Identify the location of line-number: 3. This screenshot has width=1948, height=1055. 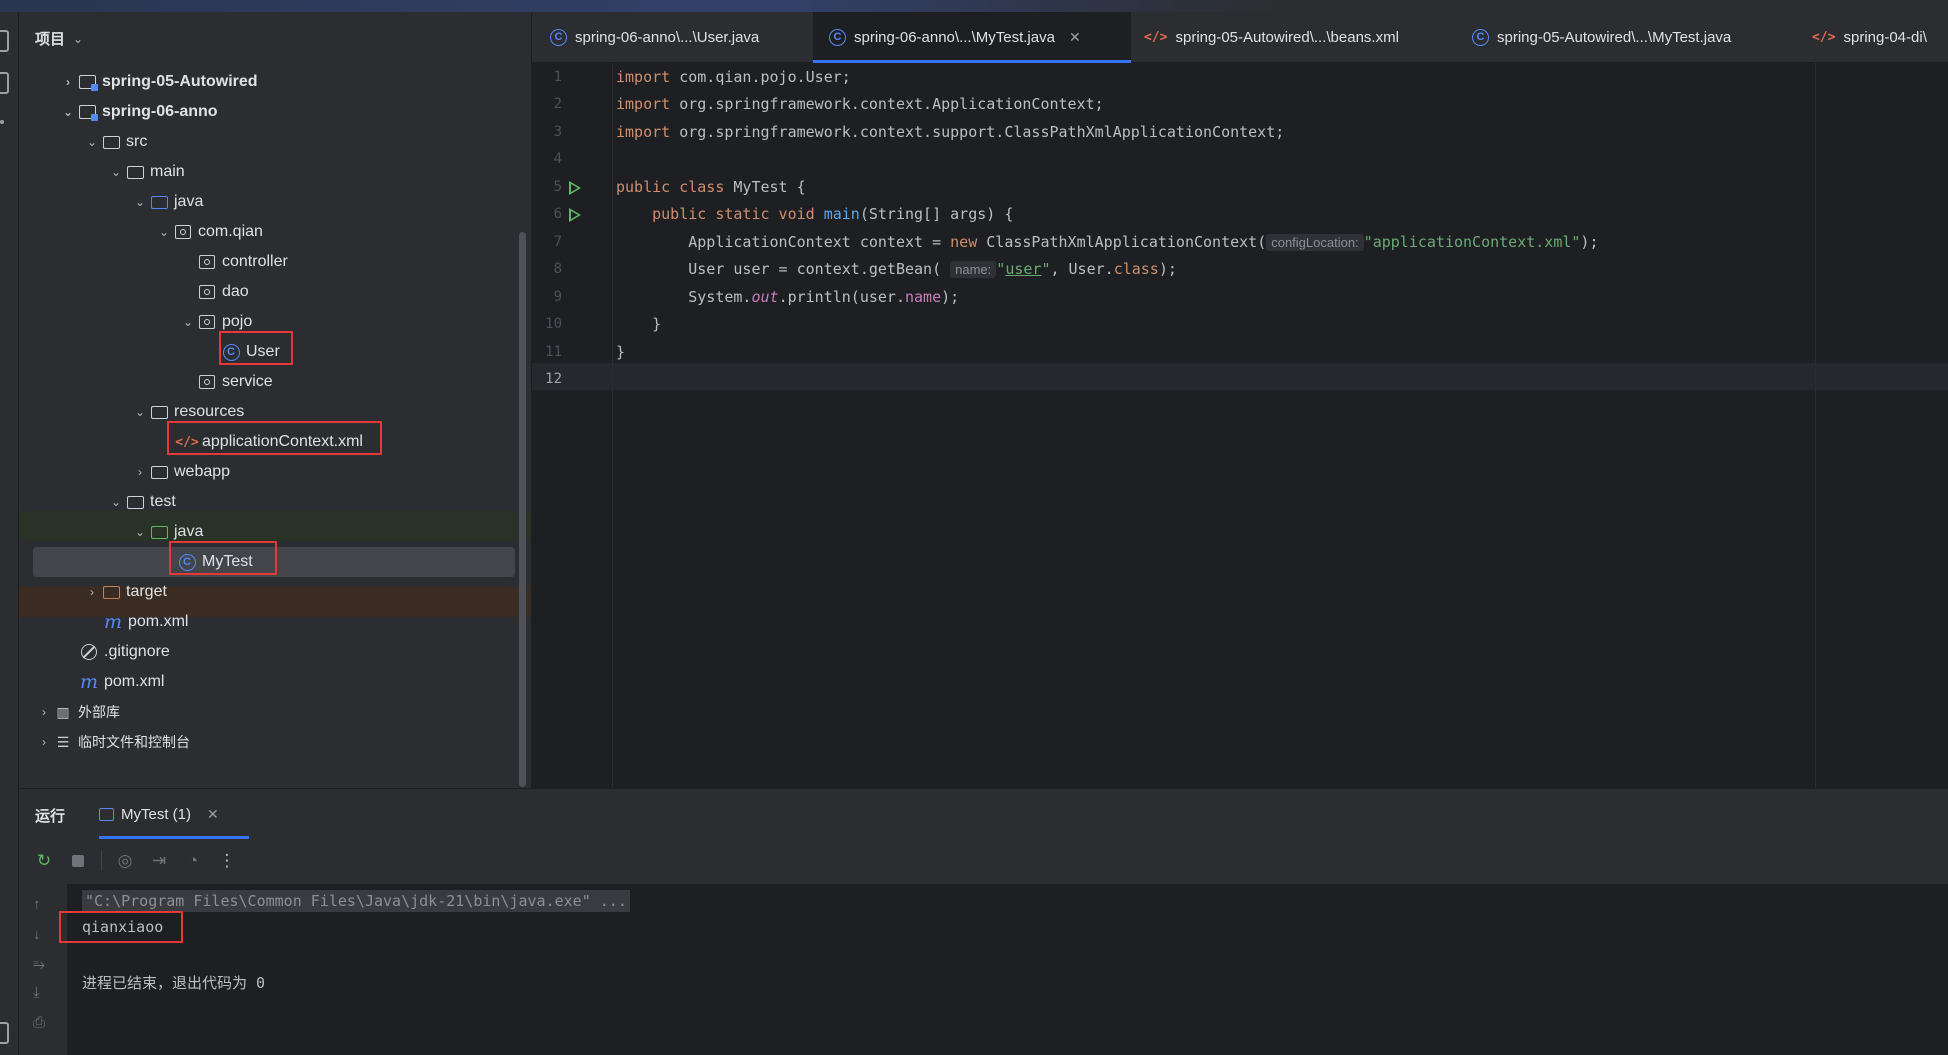
(557, 132).